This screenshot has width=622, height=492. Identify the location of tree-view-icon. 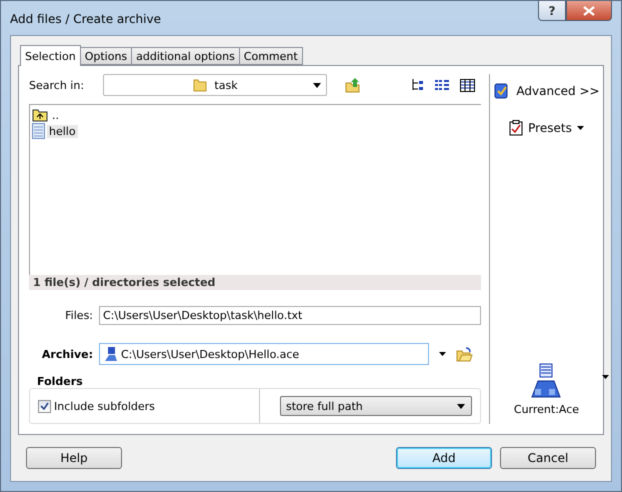
(418, 85).